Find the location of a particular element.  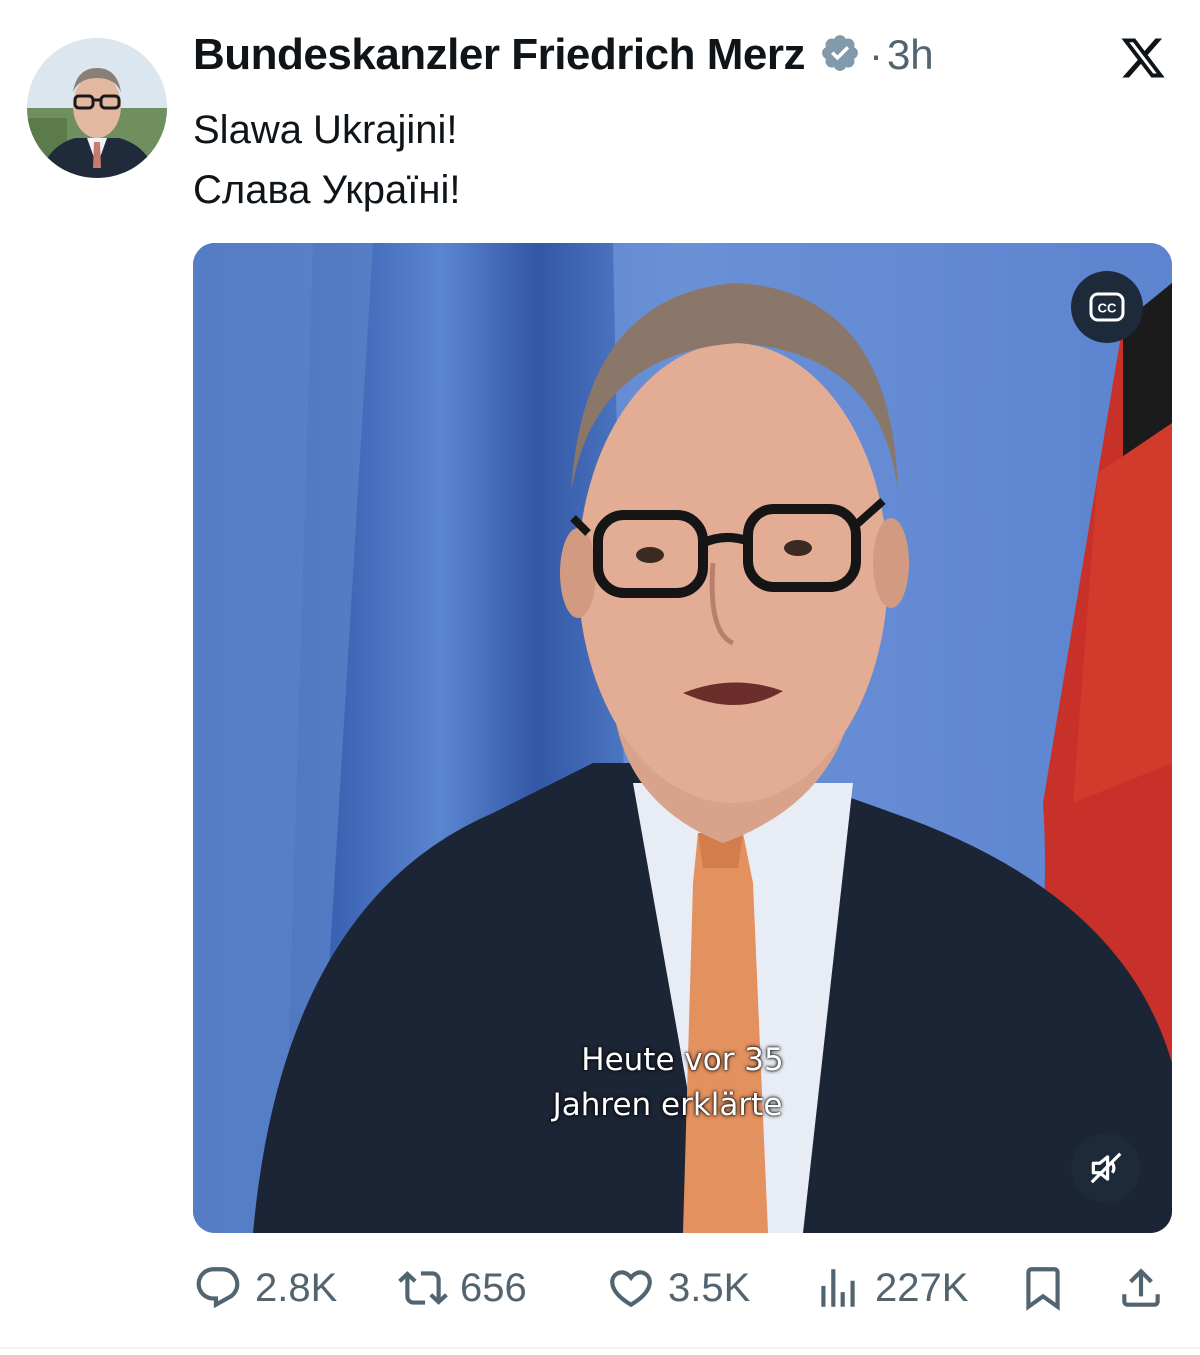

repost-count: 656 is located at coordinates (493, 1287).